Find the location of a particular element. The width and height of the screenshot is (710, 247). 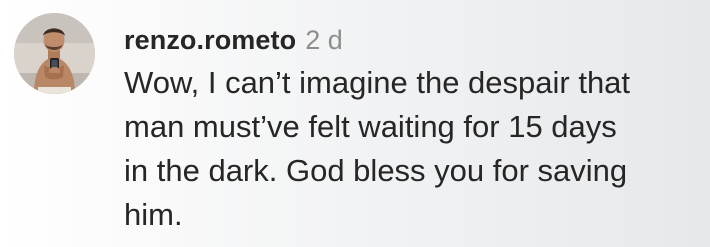

timestamp: 2 d is located at coordinates (324, 40).